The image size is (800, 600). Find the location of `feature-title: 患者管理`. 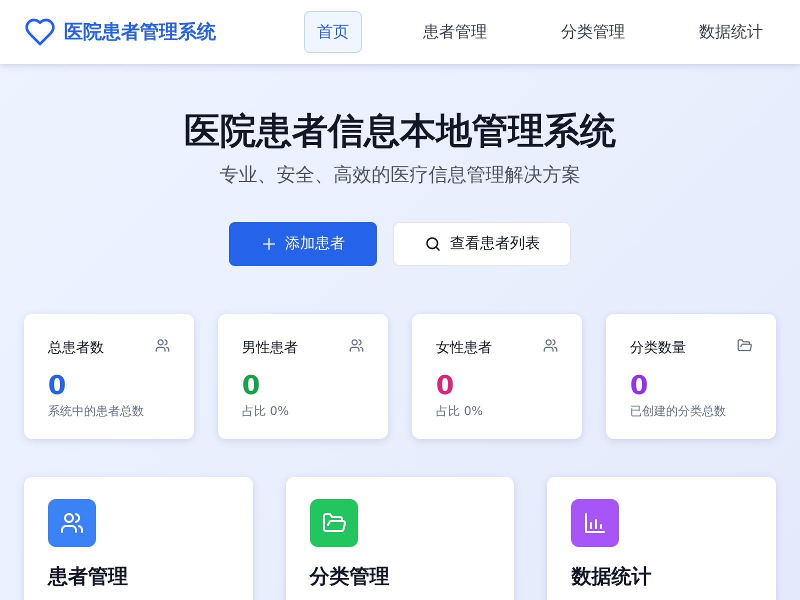

feature-title: 患者管理 is located at coordinates (88, 576).